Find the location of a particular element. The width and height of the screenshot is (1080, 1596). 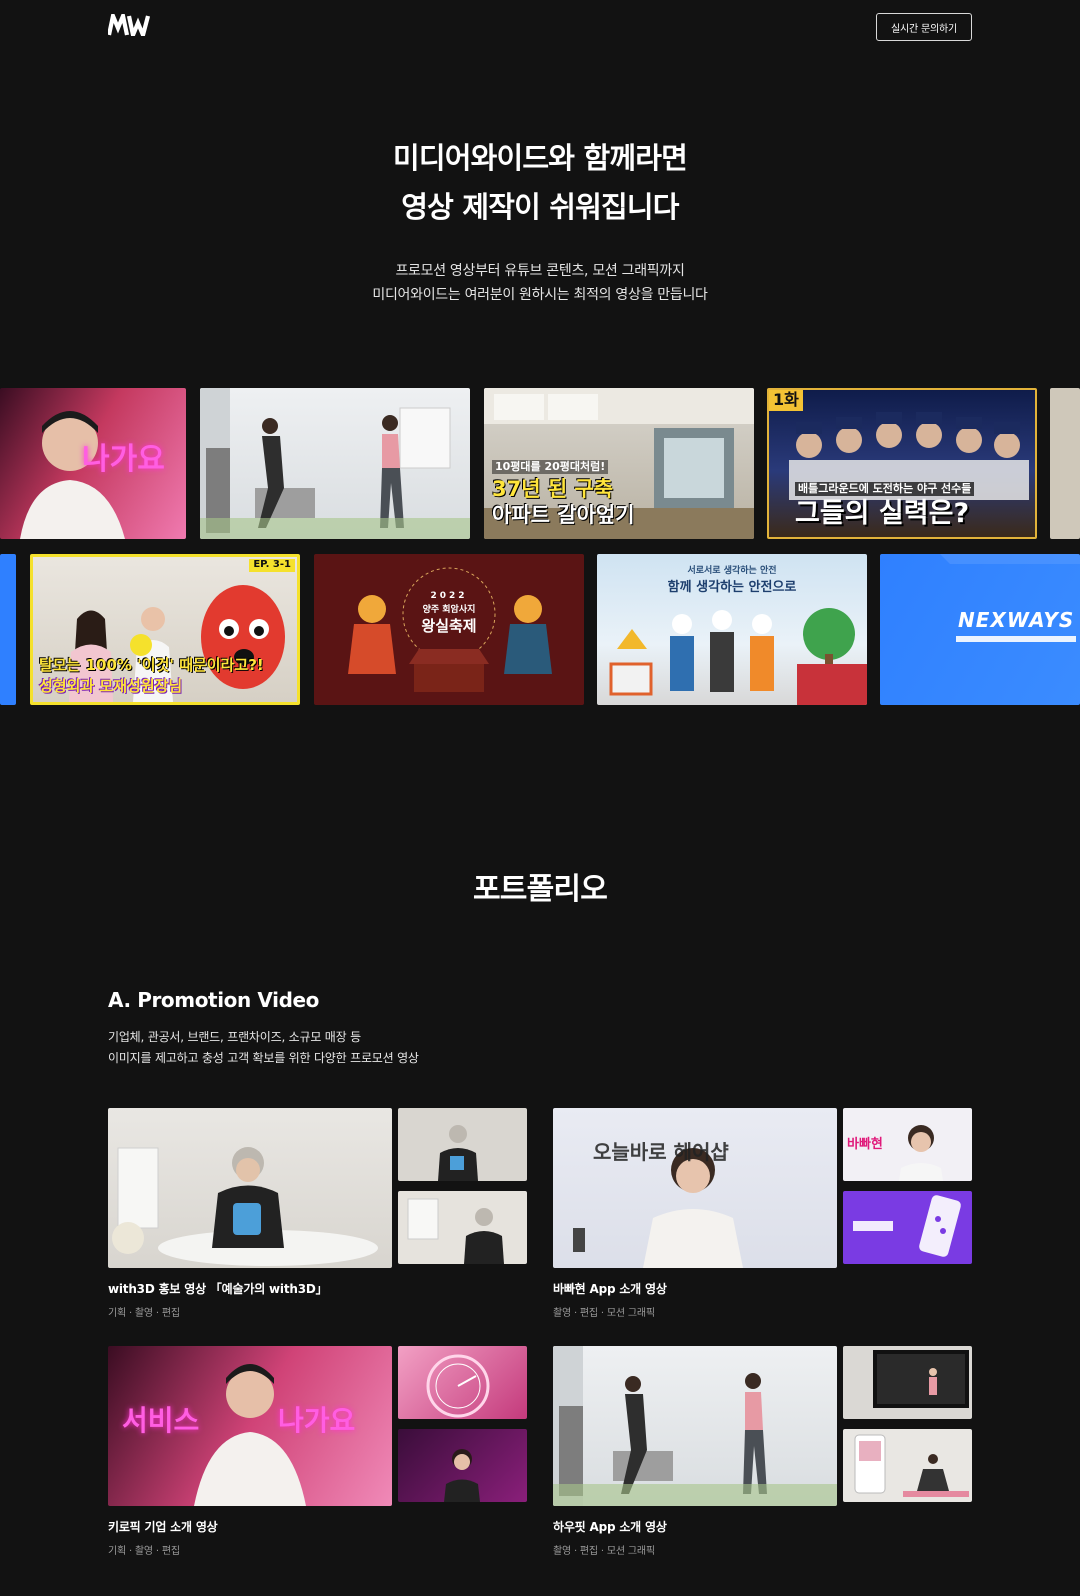

card-title: with3D 홍보 영상 「예술가의 with3D」 is located at coordinates (218, 1288).